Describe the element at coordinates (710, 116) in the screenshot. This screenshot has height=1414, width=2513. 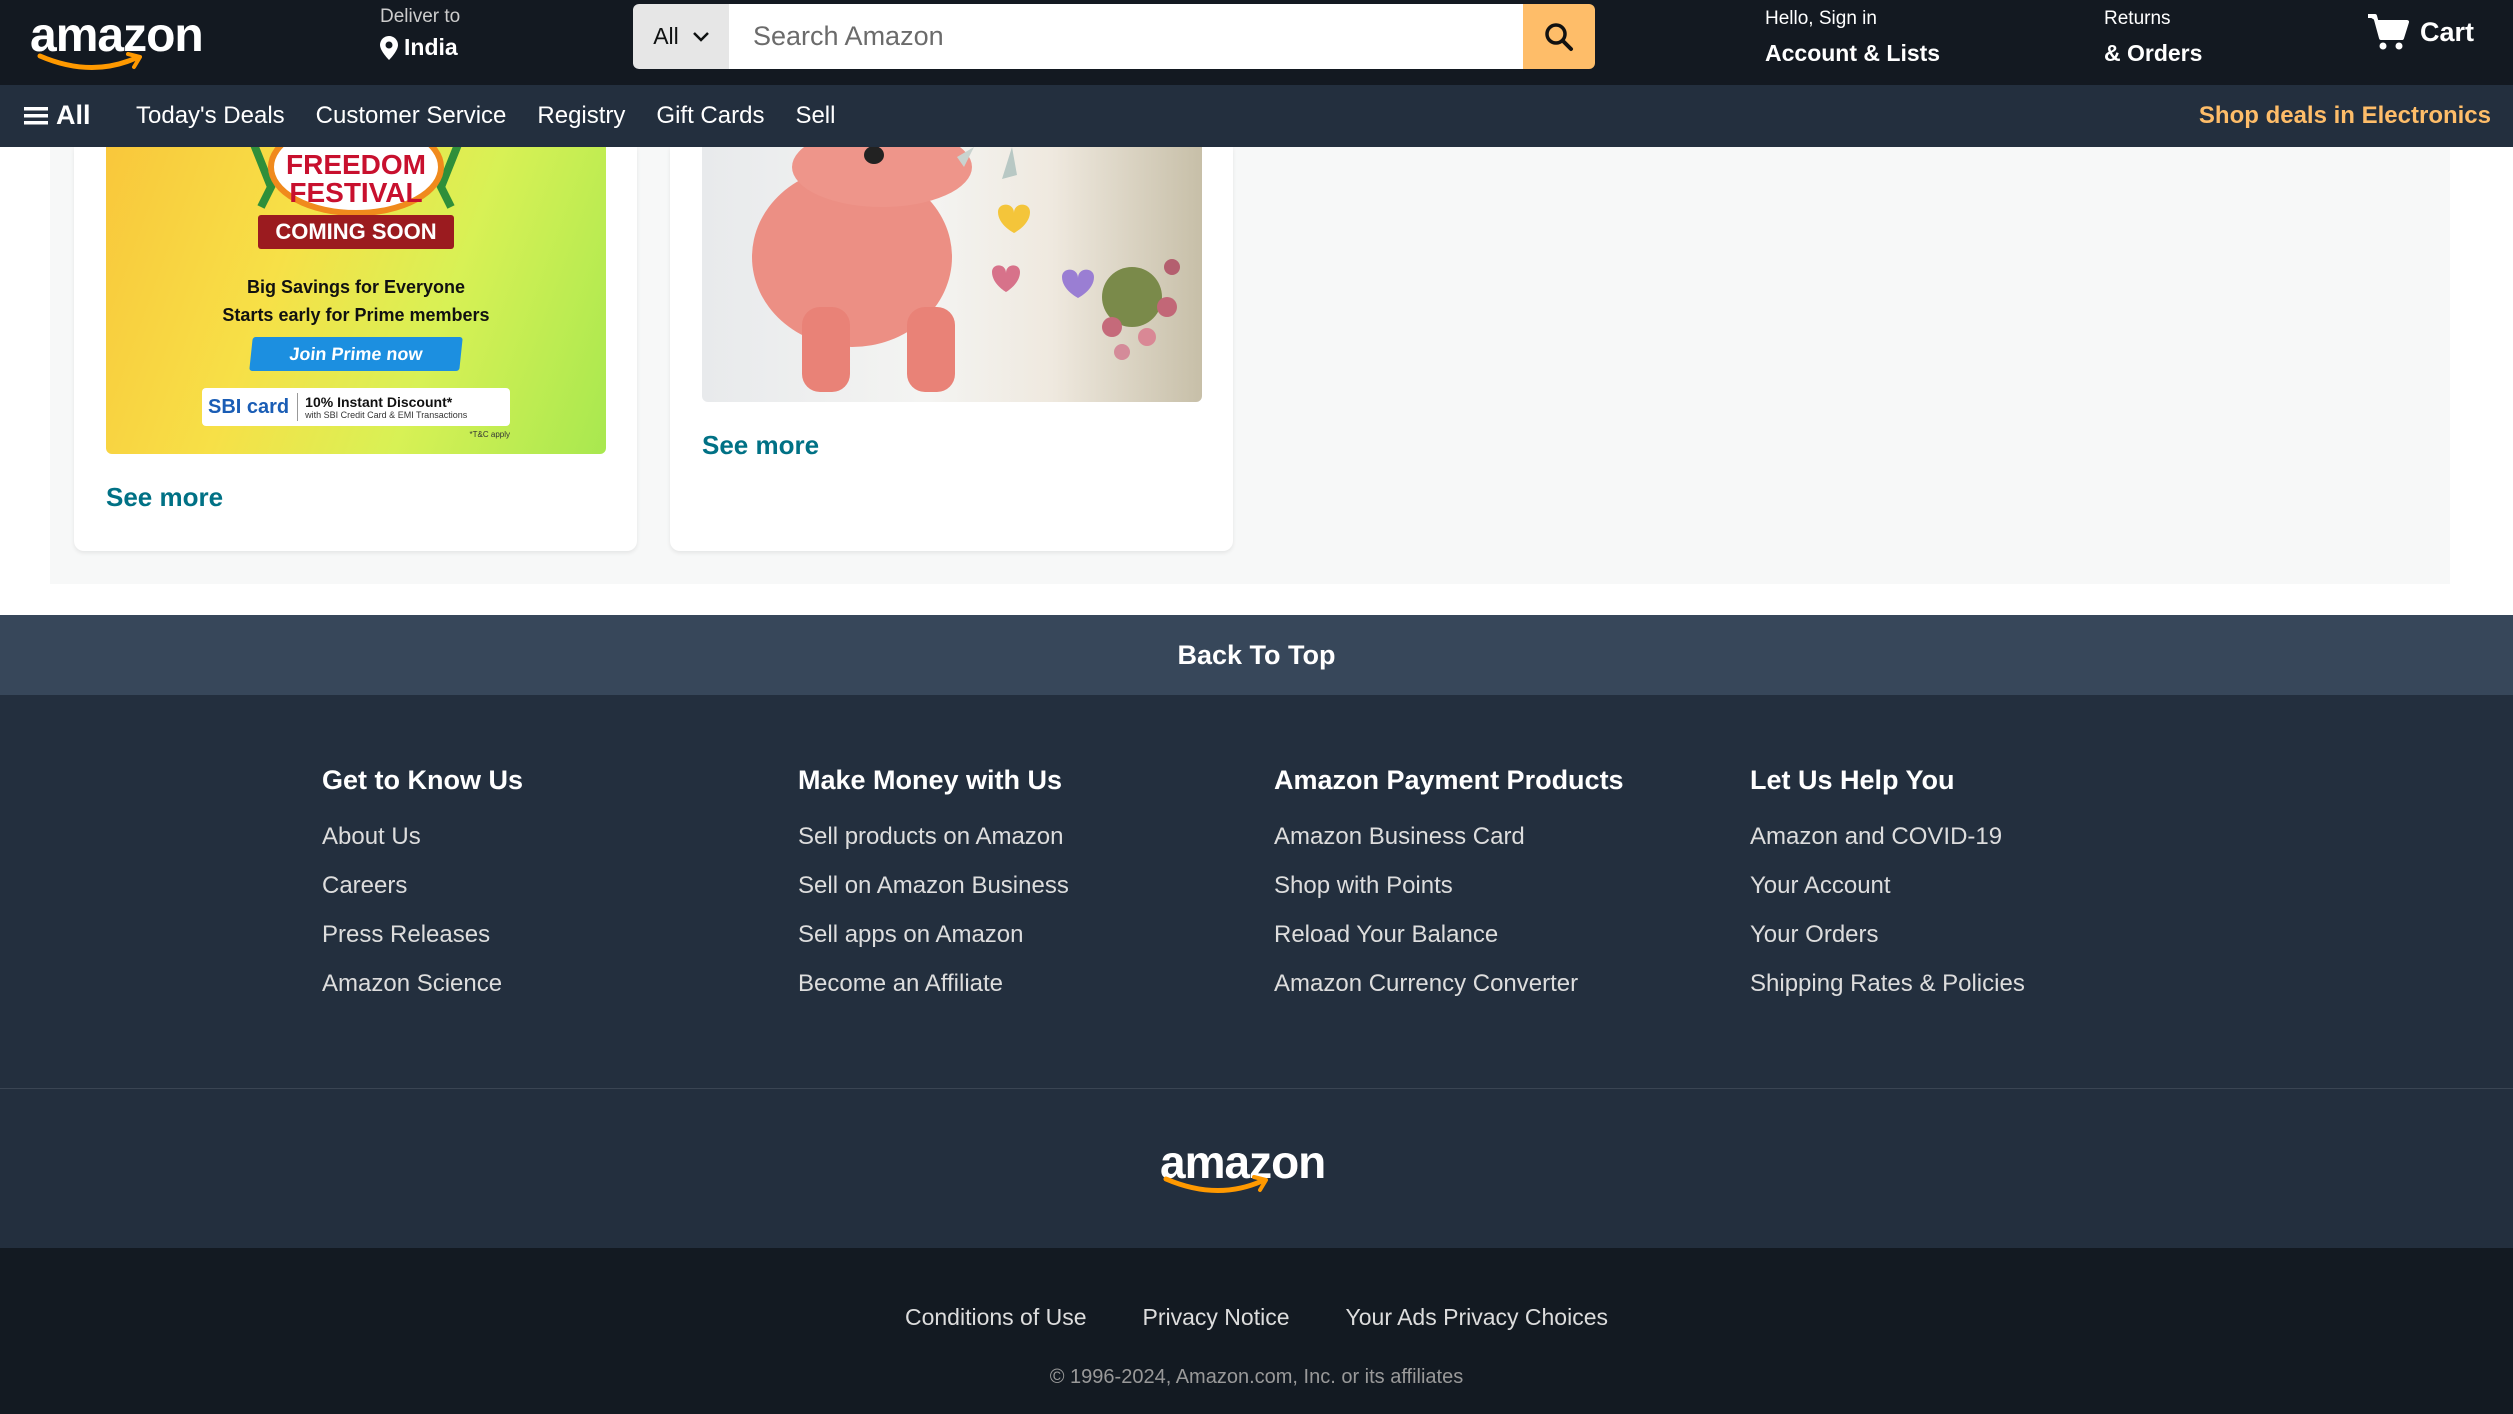
I see `nav-gift-cards: Gift Cards` at that location.